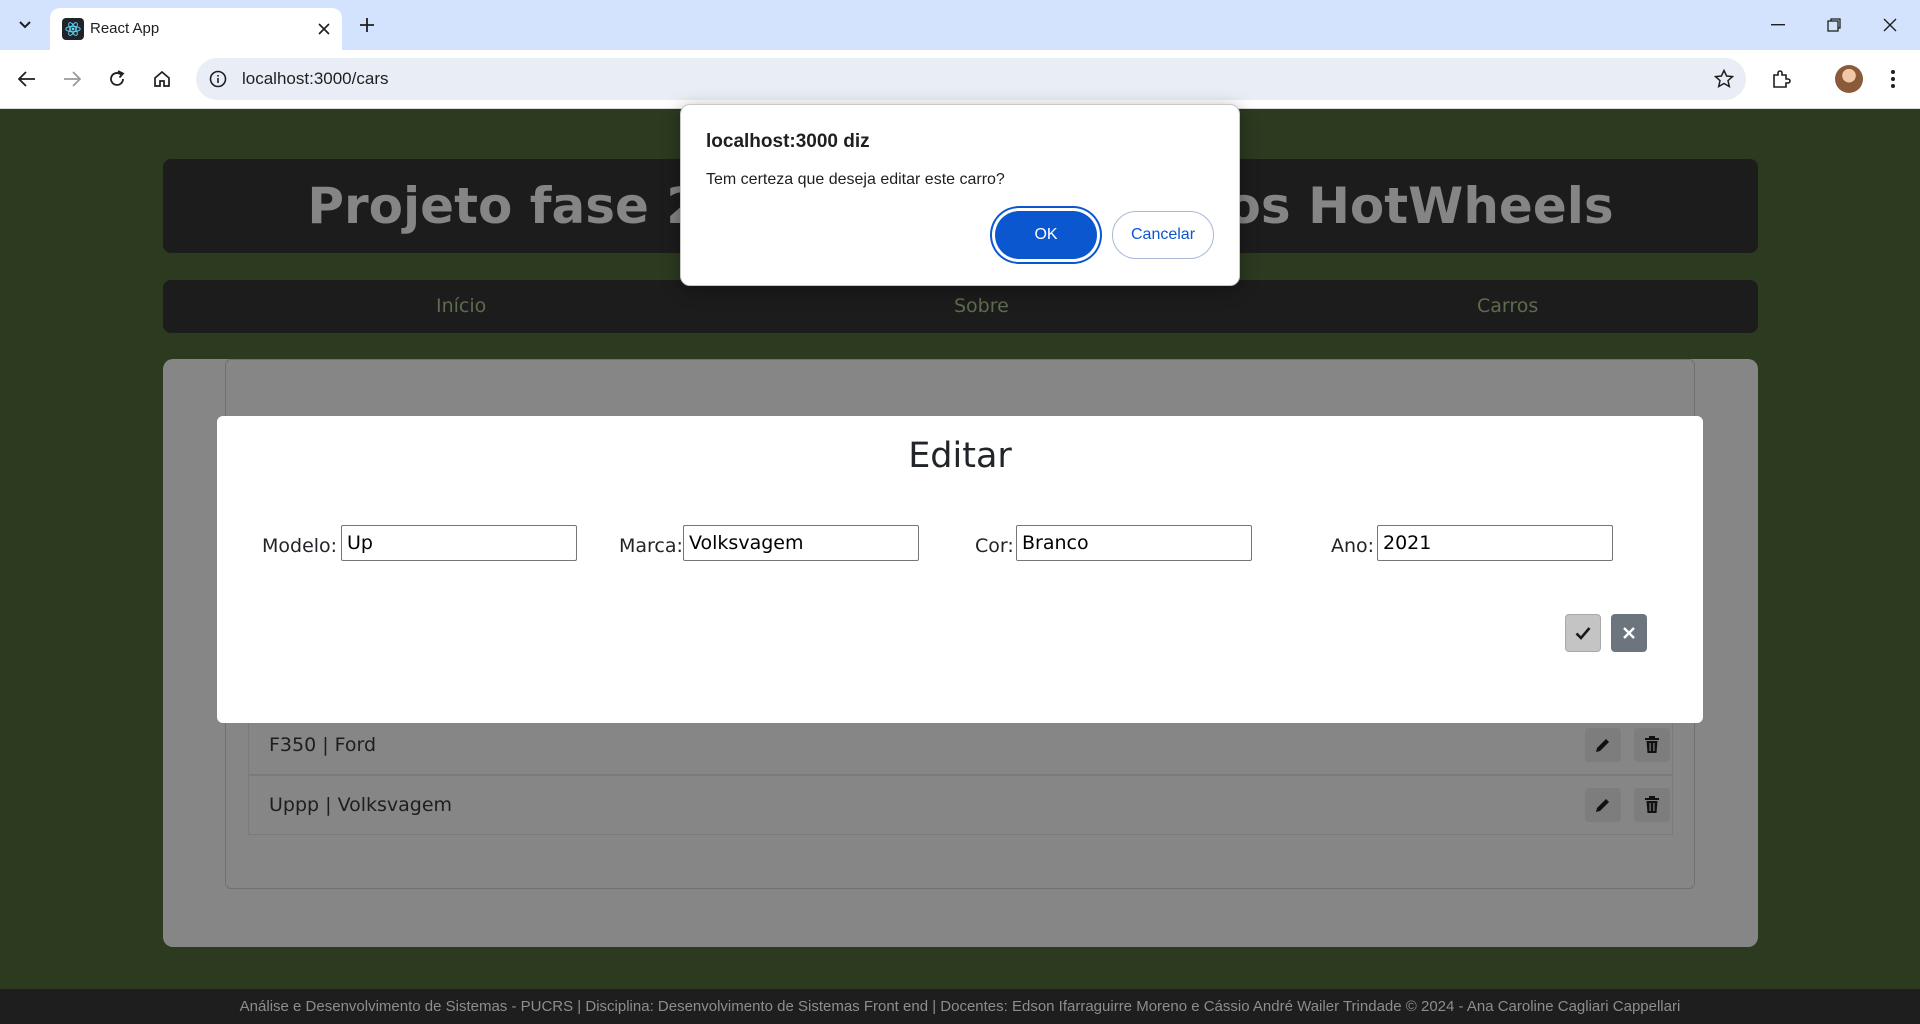 The image size is (1920, 1024). What do you see at coordinates (971, 79) in the screenshot?
I see `address-bar: localhost:3000/cars` at bounding box center [971, 79].